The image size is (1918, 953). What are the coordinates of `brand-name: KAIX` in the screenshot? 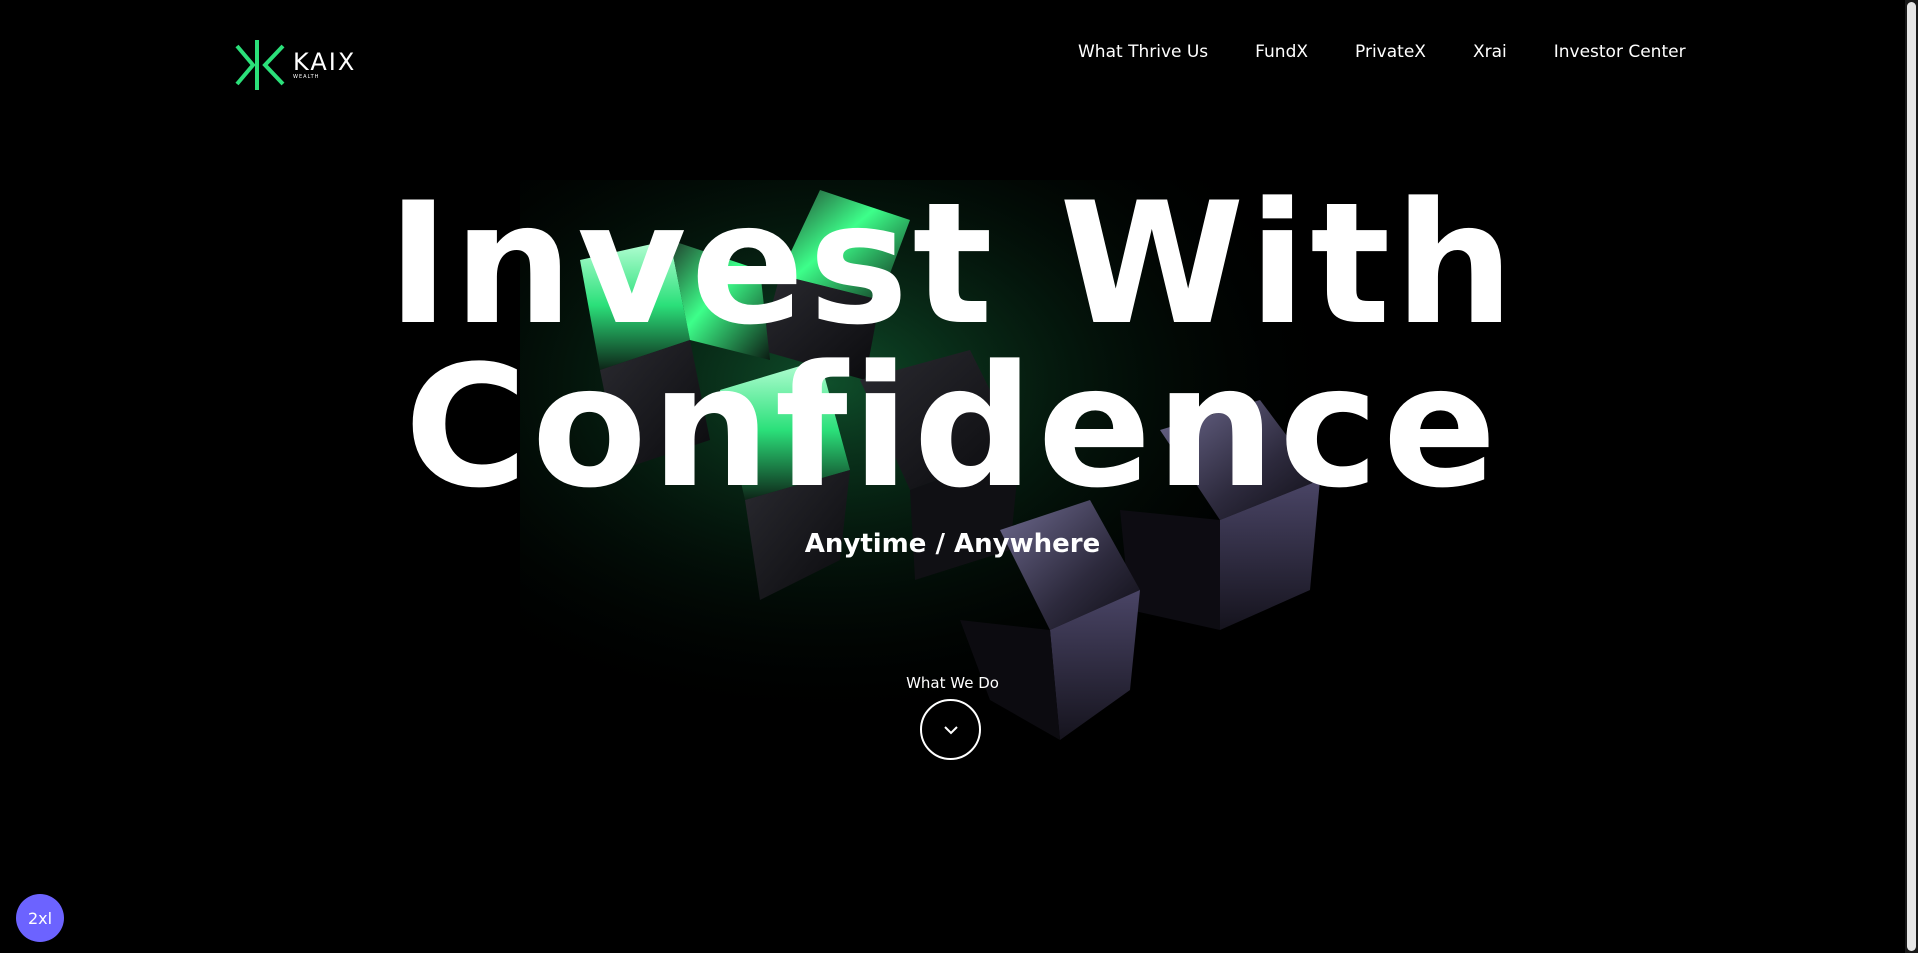 It's located at (325, 62).